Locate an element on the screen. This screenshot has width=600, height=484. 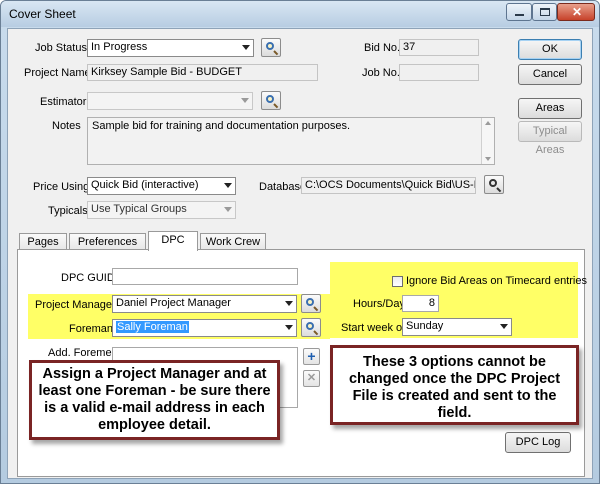
typicals-label: Typicals is located at coordinates (68, 211).